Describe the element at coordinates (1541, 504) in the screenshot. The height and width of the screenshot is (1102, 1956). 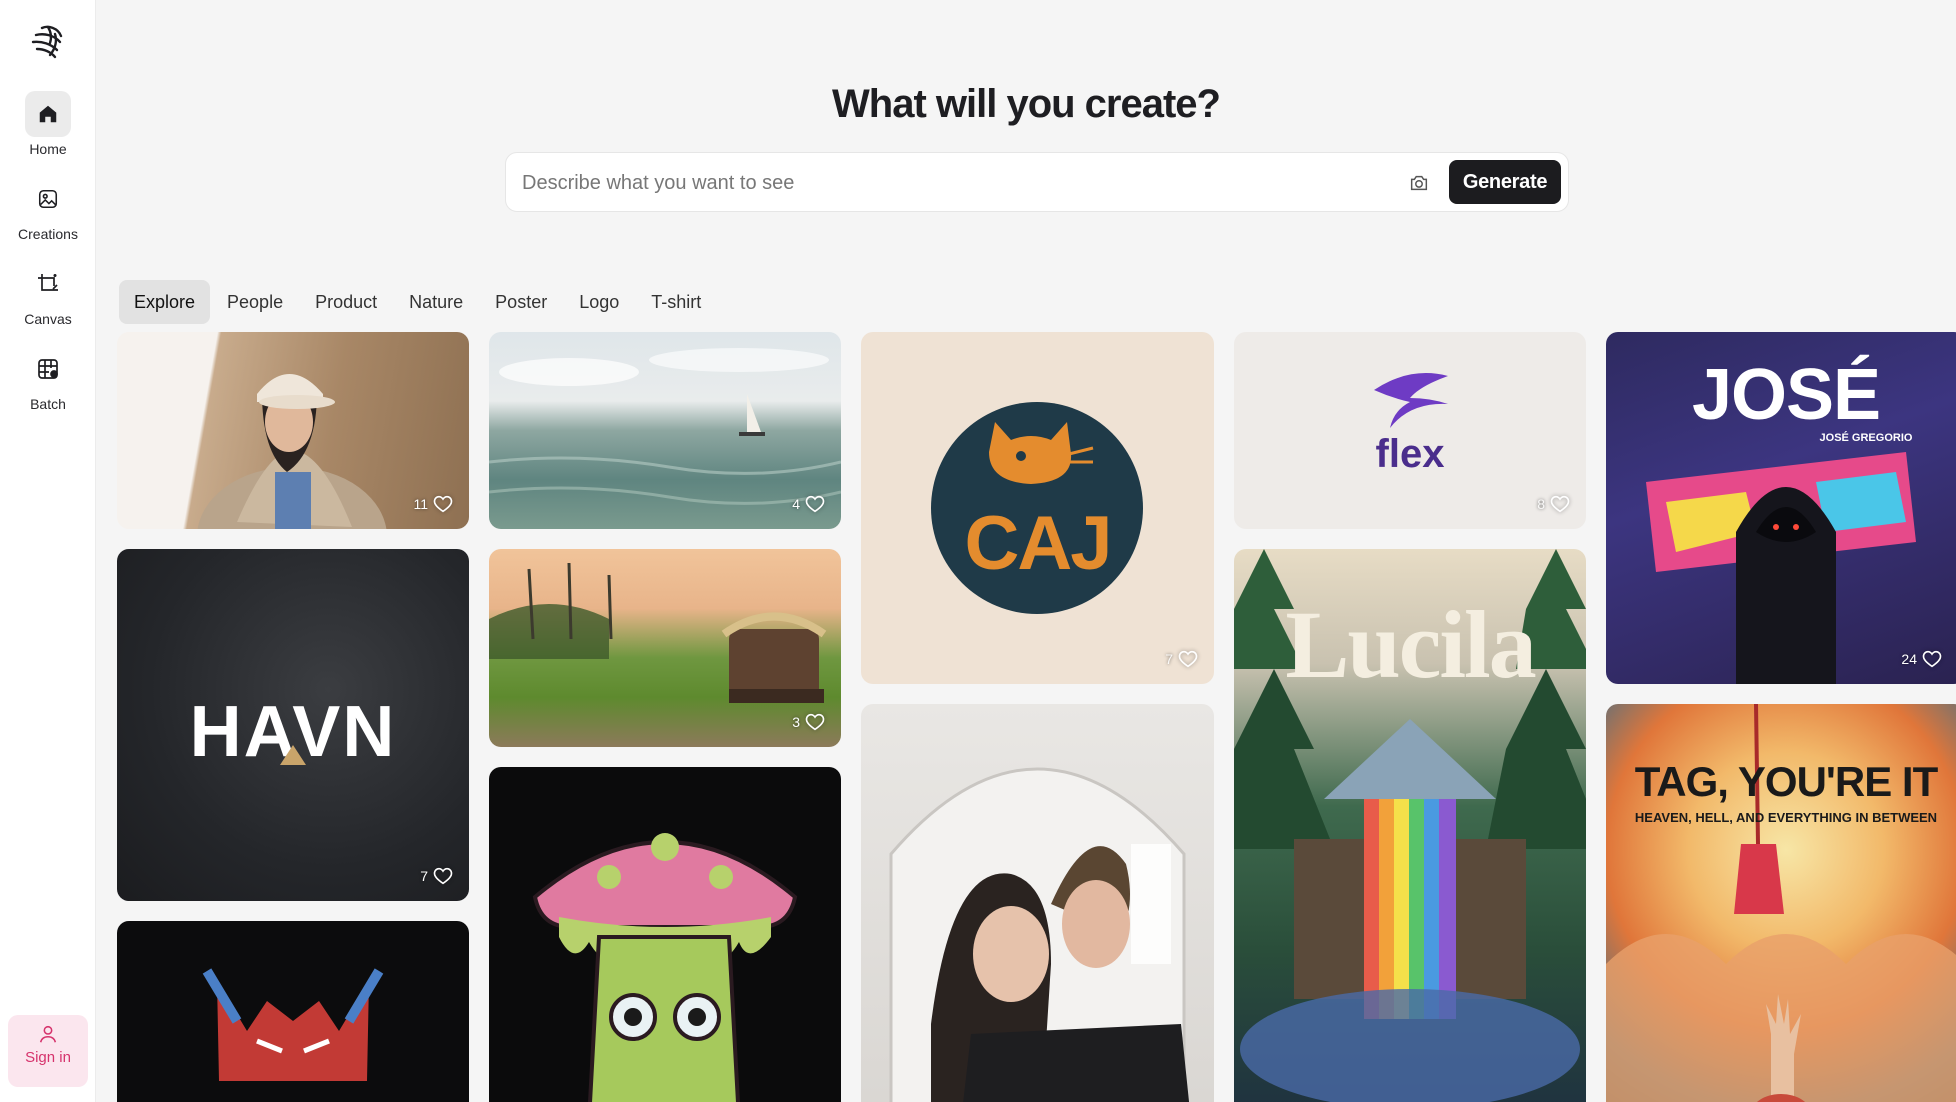
I see `likes-count: 8` at that location.